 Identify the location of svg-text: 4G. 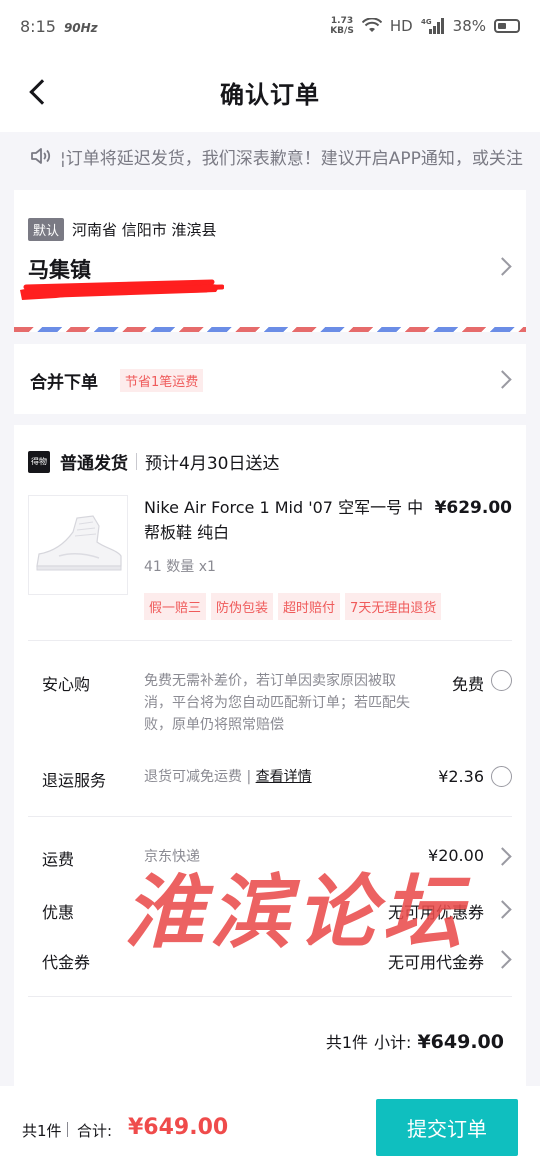
(426, 22).